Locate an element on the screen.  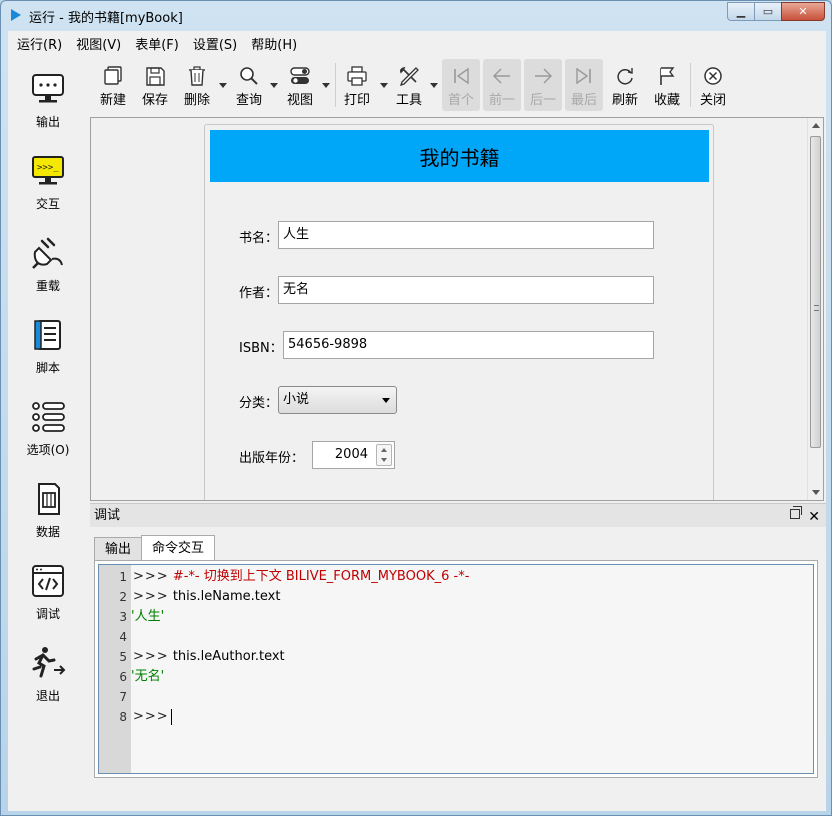
print-button: 打印 is located at coordinates (357, 85).